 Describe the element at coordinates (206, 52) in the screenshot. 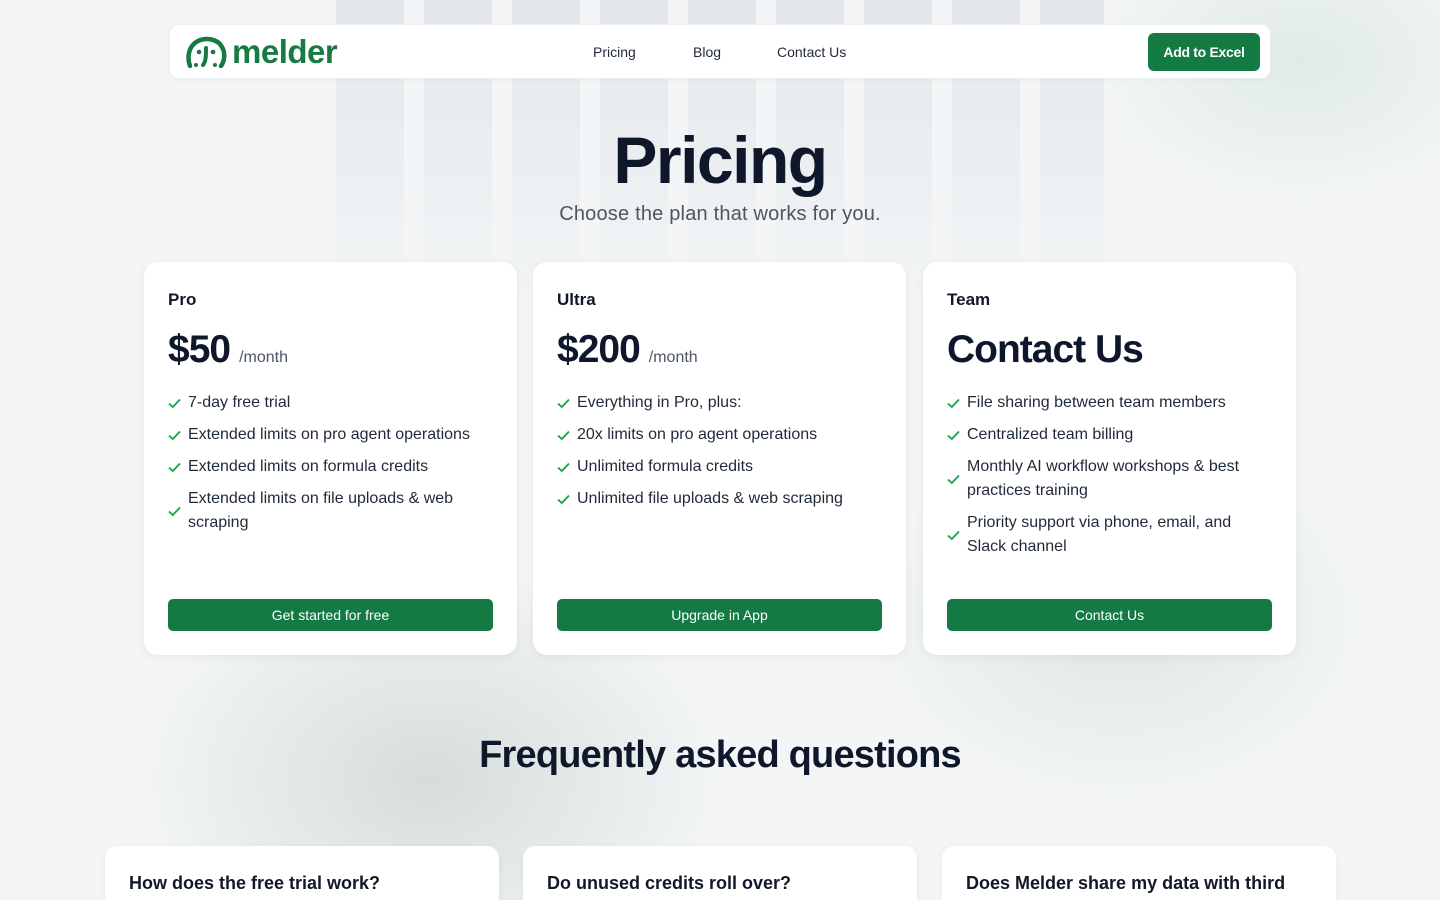

I see `elephant-icon` at that location.